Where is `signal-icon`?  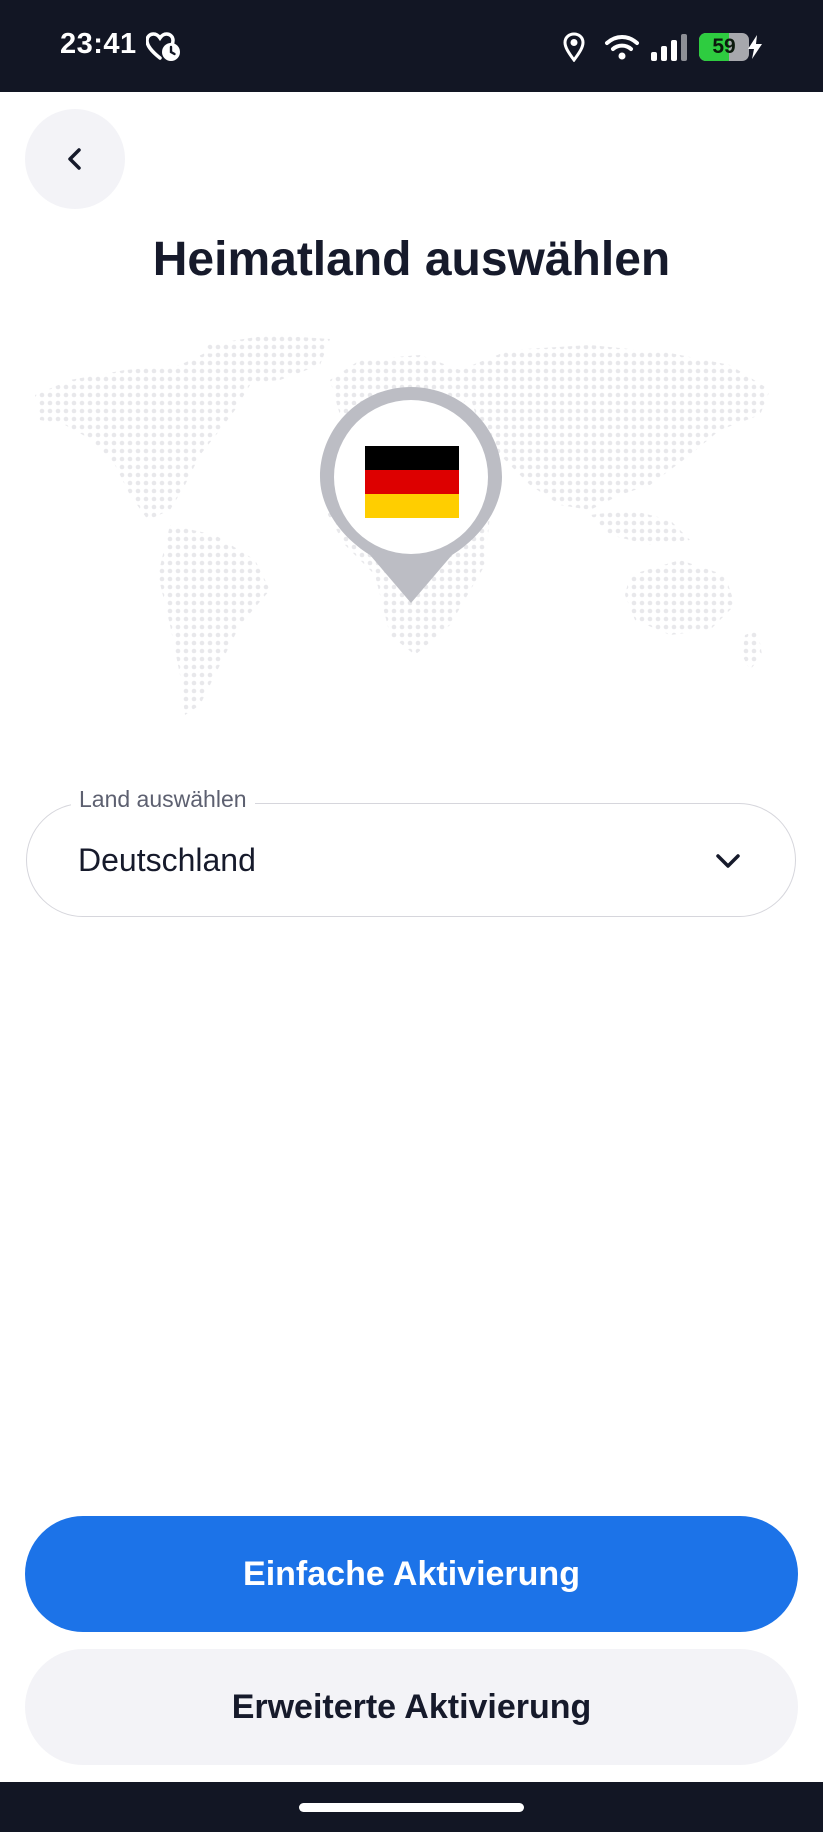
signal-icon is located at coordinates (669, 47).